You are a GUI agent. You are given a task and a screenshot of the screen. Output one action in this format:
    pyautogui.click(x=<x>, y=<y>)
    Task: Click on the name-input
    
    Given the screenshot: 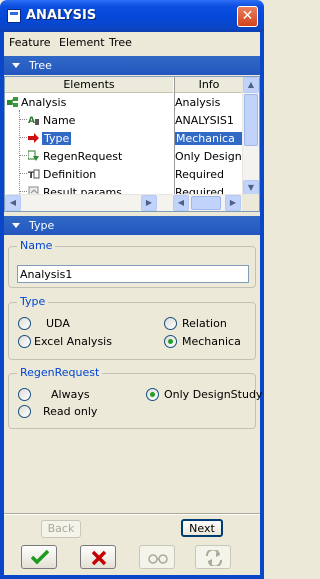 What is the action you would take?
    pyautogui.click(x=133, y=274)
    